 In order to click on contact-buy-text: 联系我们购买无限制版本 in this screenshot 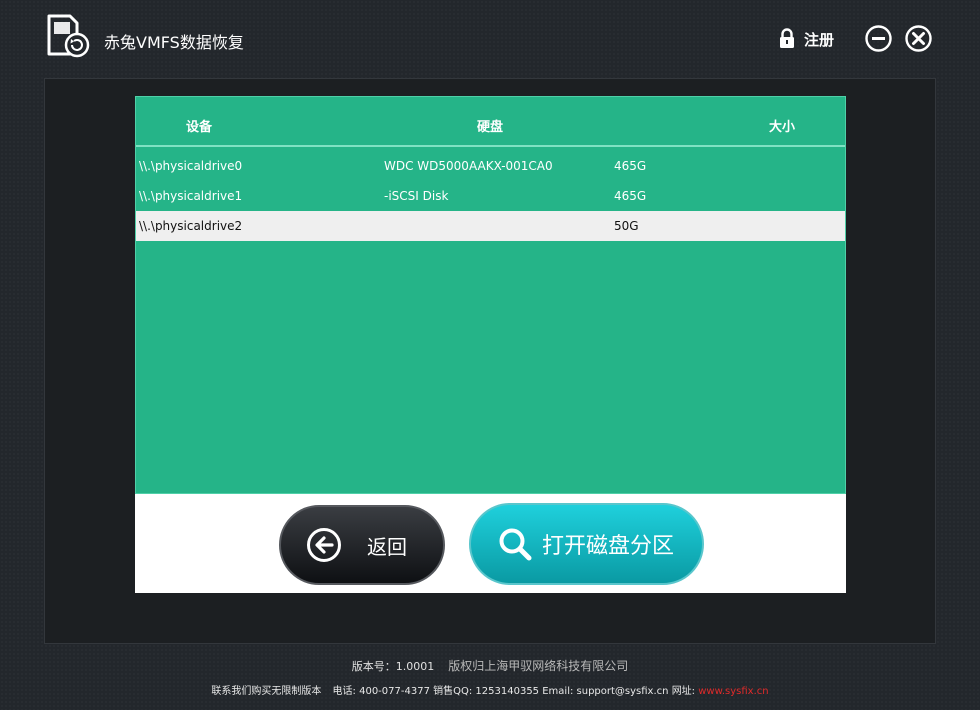, I will do `click(266, 691)`.